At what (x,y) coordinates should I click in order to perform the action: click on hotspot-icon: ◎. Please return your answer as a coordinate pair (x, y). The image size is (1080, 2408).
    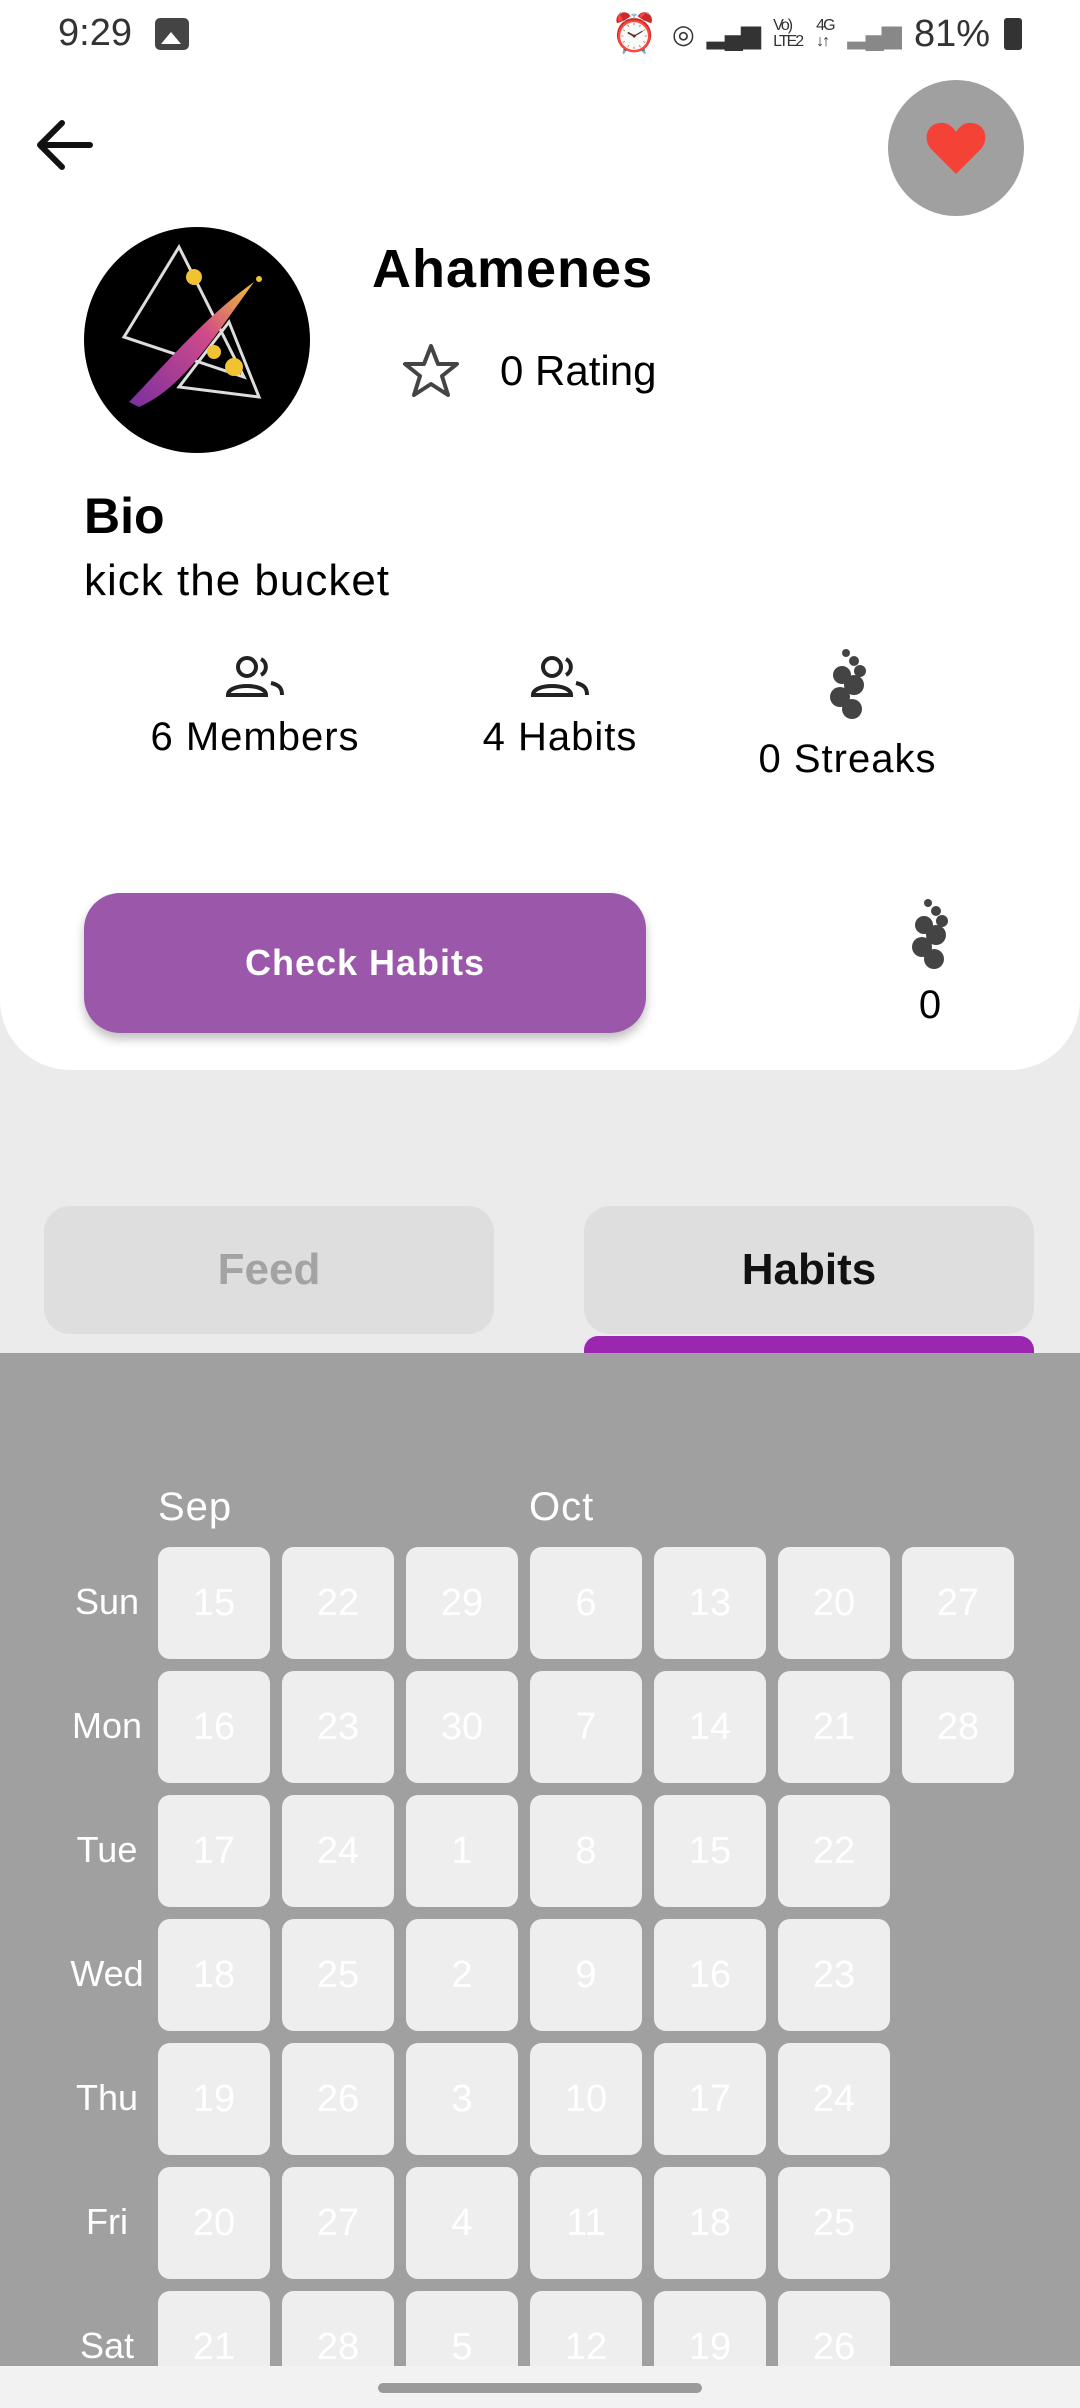
    Looking at the image, I should click on (683, 33).